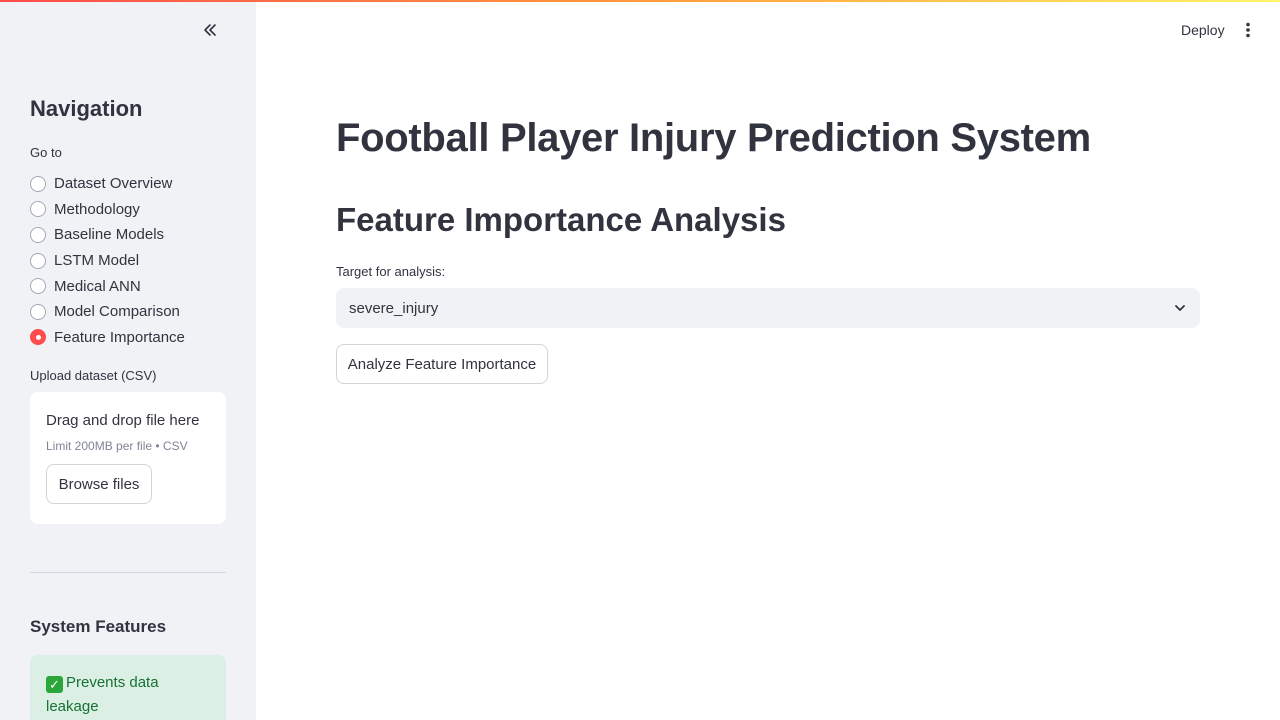 The width and height of the screenshot is (1280, 720). I want to click on chevron-down-icon, so click(1180, 308).